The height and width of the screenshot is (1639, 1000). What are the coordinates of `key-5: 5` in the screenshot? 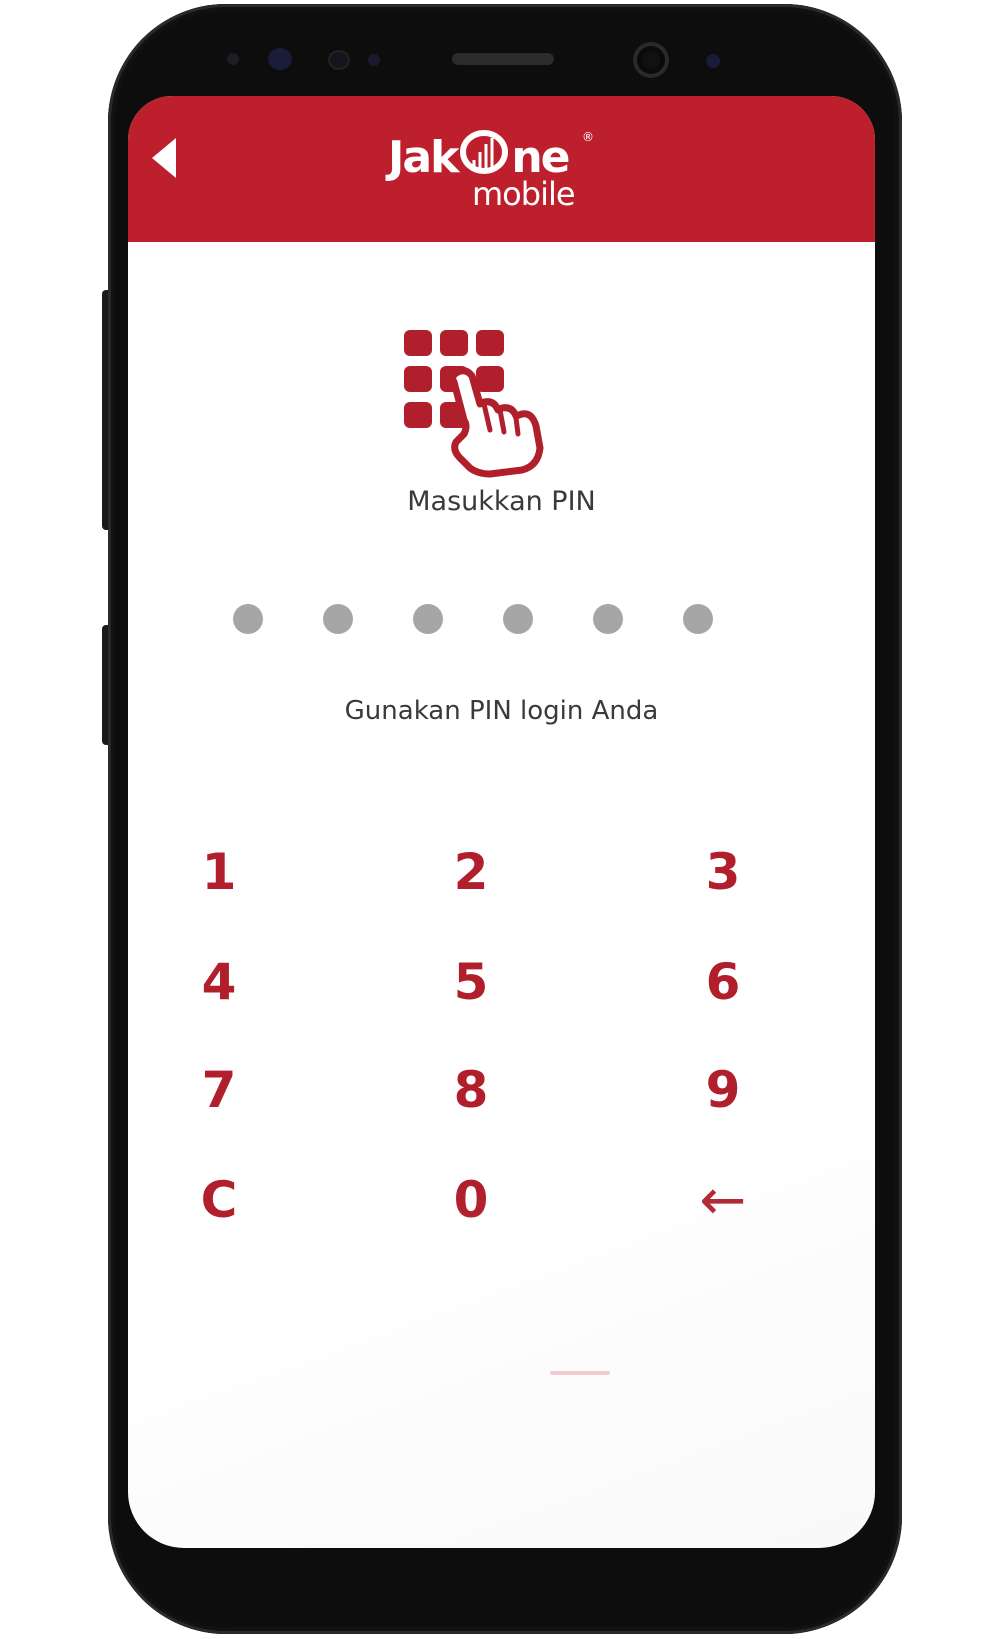 It's located at (471, 982).